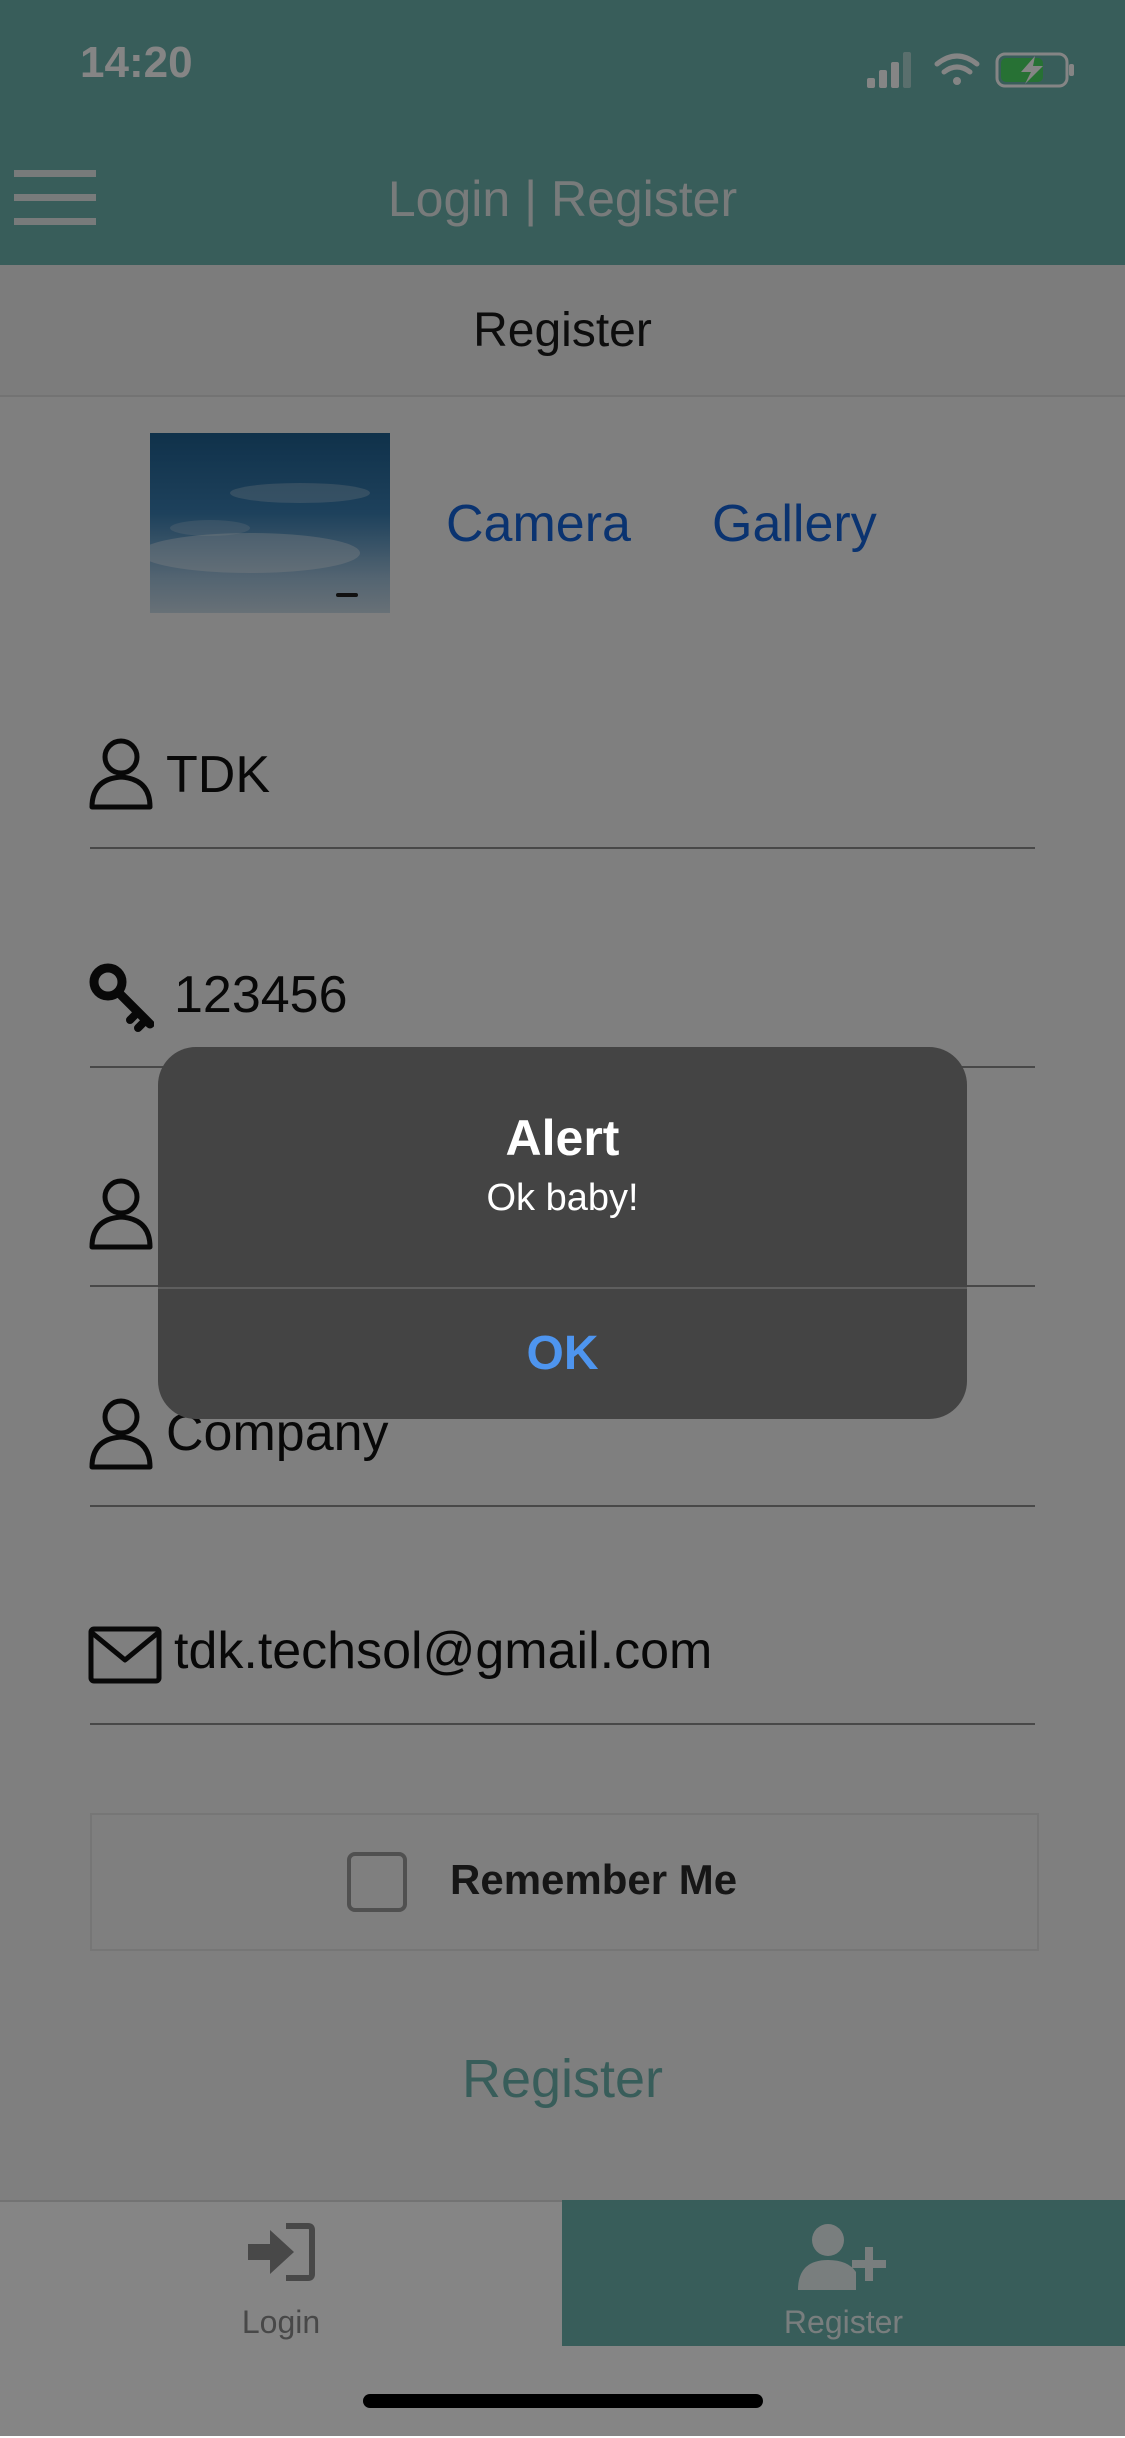  I want to click on alert-ok-button: OK, so click(562, 1354).